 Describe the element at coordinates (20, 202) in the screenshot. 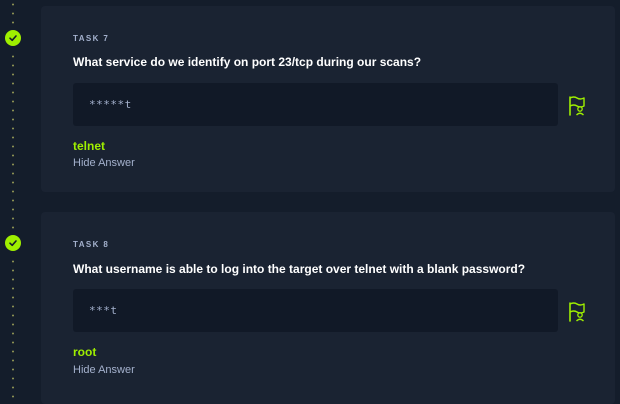

I see `task-timeline` at that location.